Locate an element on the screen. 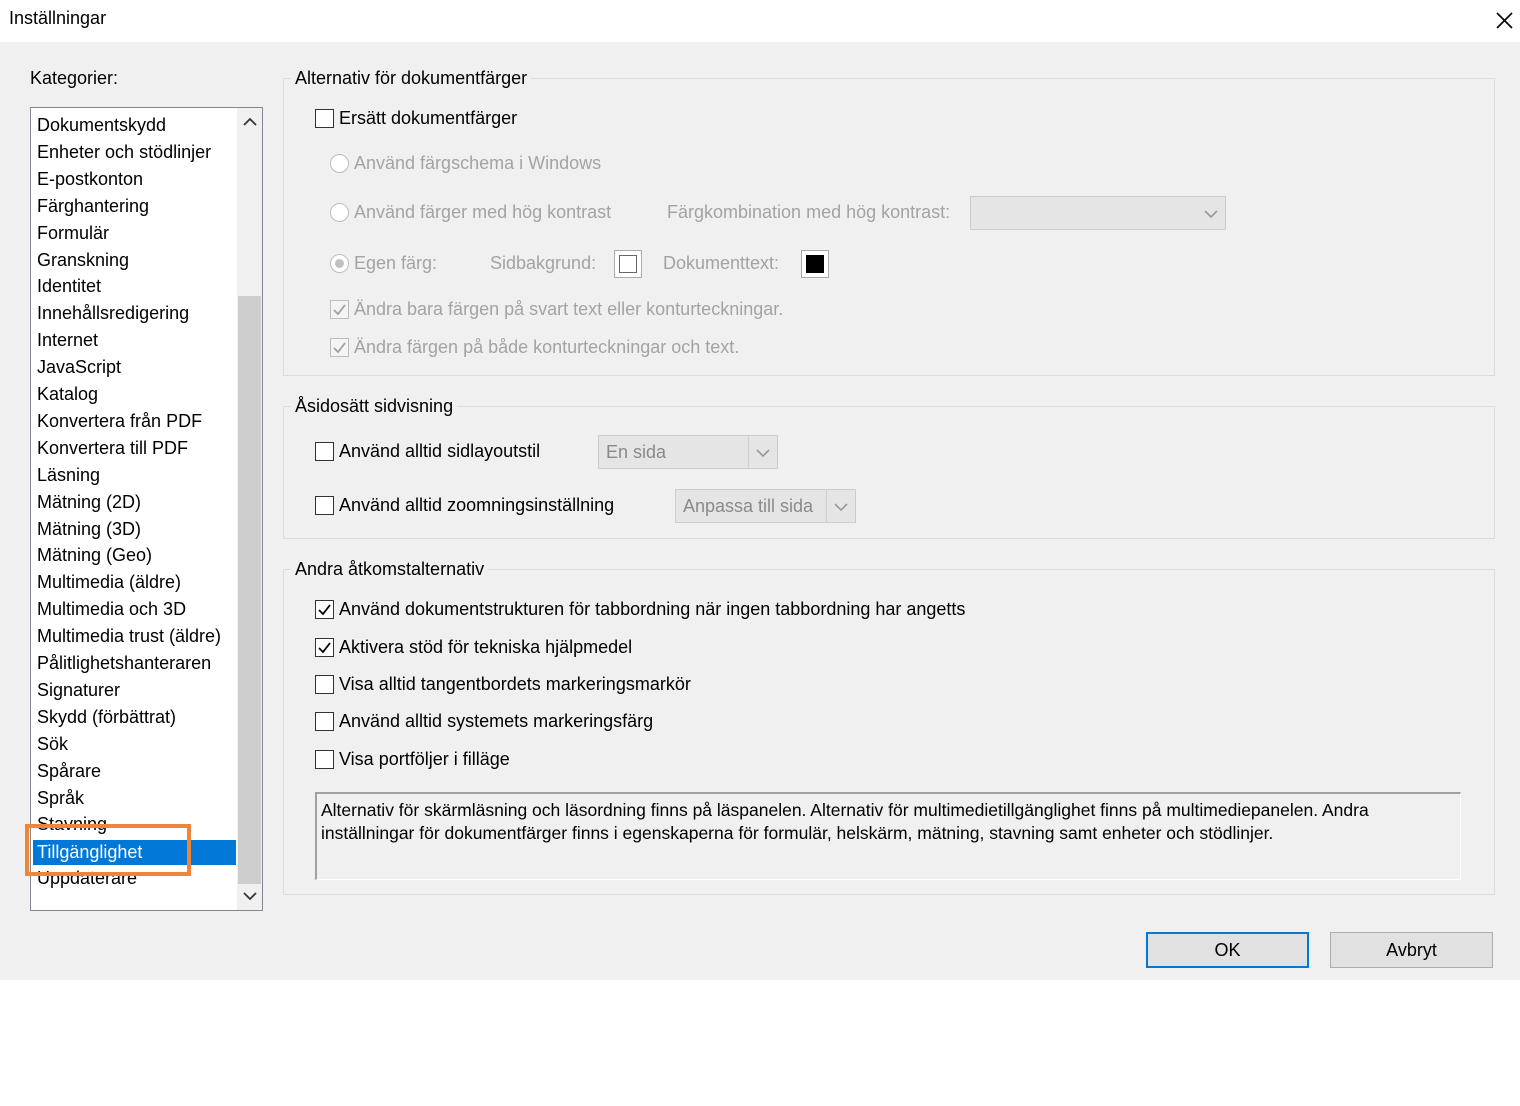 The image size is (1520, 1106). layout-checkbox is located at coordinates (324, 451).